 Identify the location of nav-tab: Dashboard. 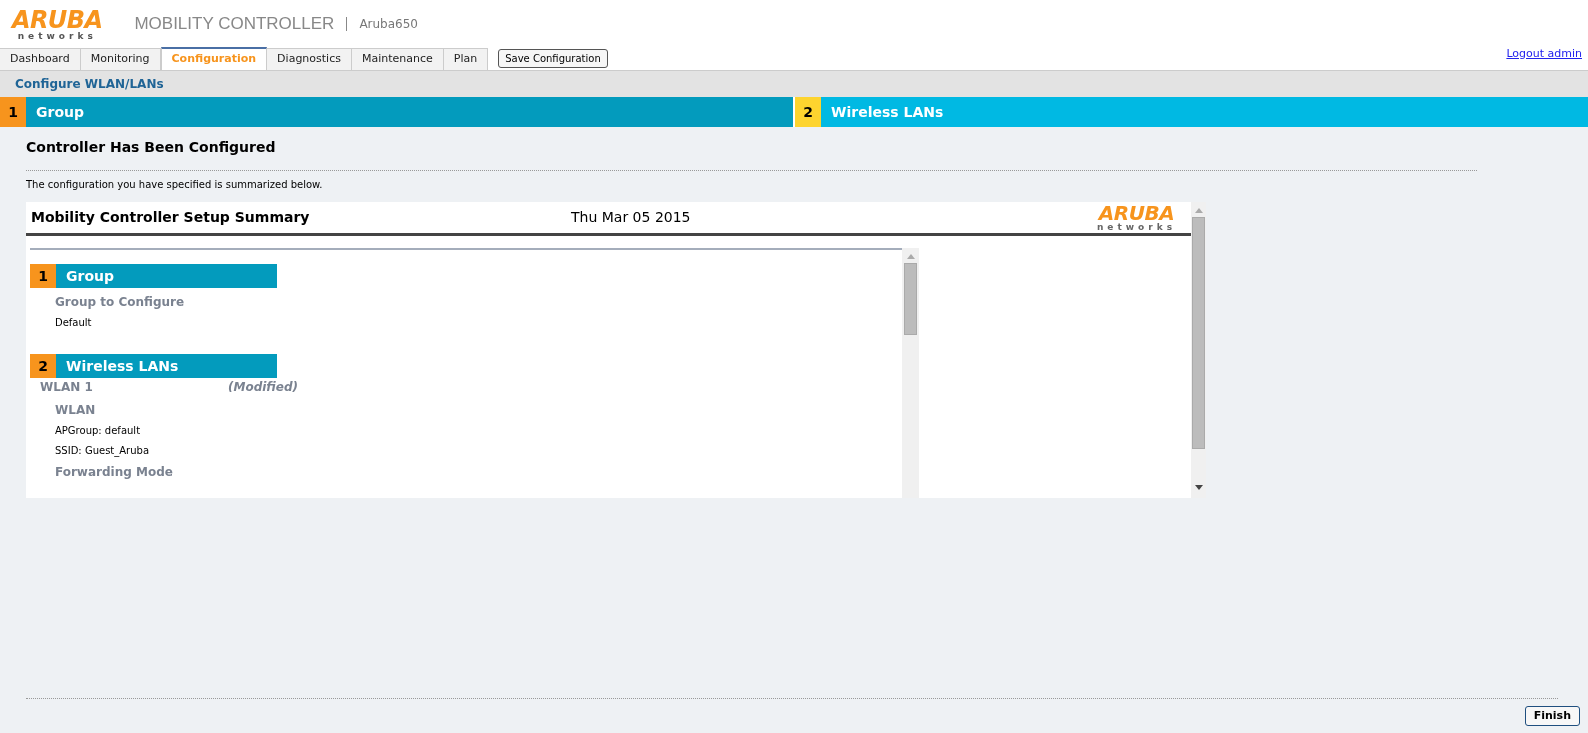
(40, 59).